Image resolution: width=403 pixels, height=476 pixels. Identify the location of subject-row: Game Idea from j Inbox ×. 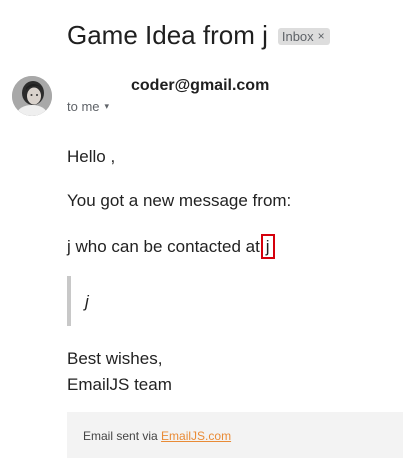
(198, 35).